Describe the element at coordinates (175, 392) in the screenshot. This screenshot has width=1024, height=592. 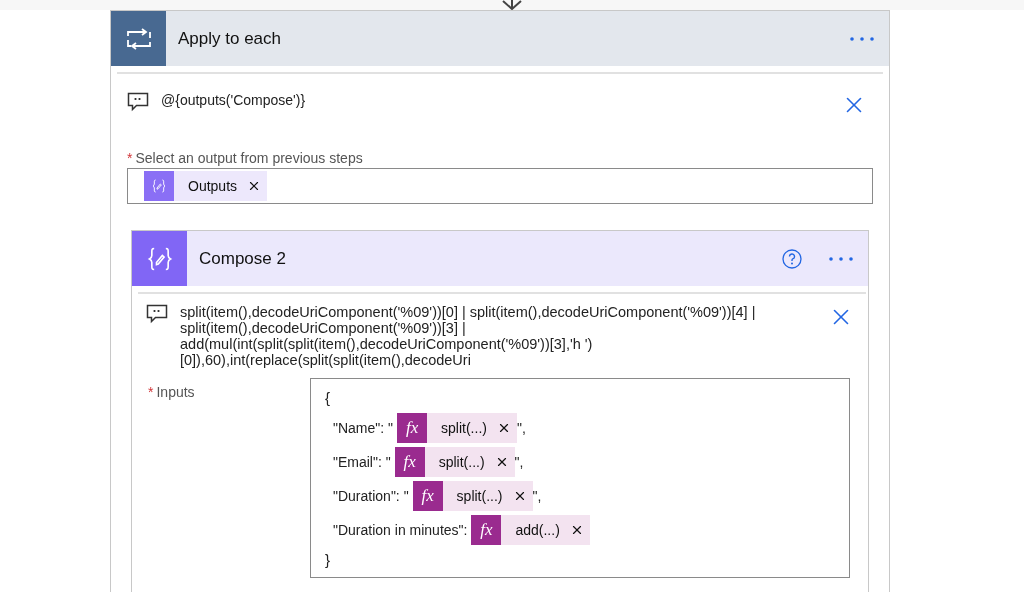
I see `field-label: Inputs` at that location.